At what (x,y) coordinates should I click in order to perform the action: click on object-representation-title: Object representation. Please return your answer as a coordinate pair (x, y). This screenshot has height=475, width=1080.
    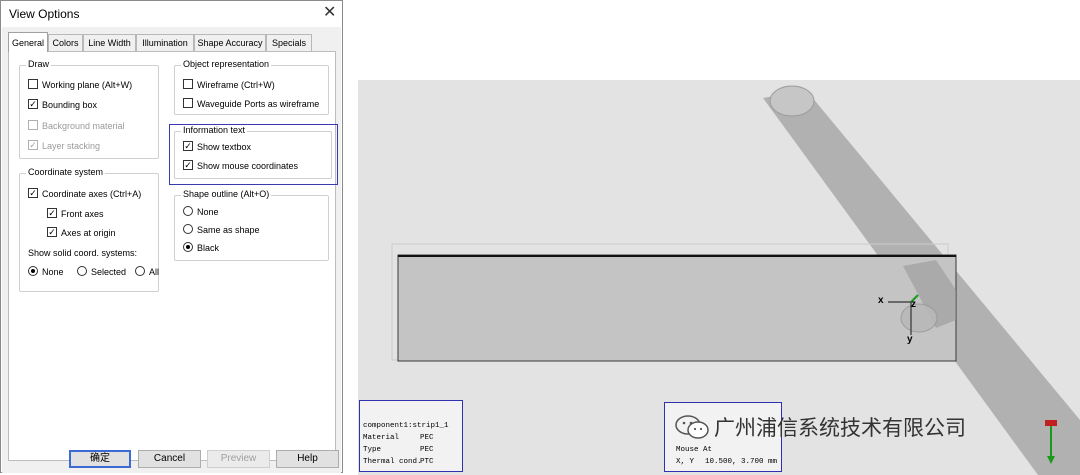
    Looking at the image, I should click on (226, 64).